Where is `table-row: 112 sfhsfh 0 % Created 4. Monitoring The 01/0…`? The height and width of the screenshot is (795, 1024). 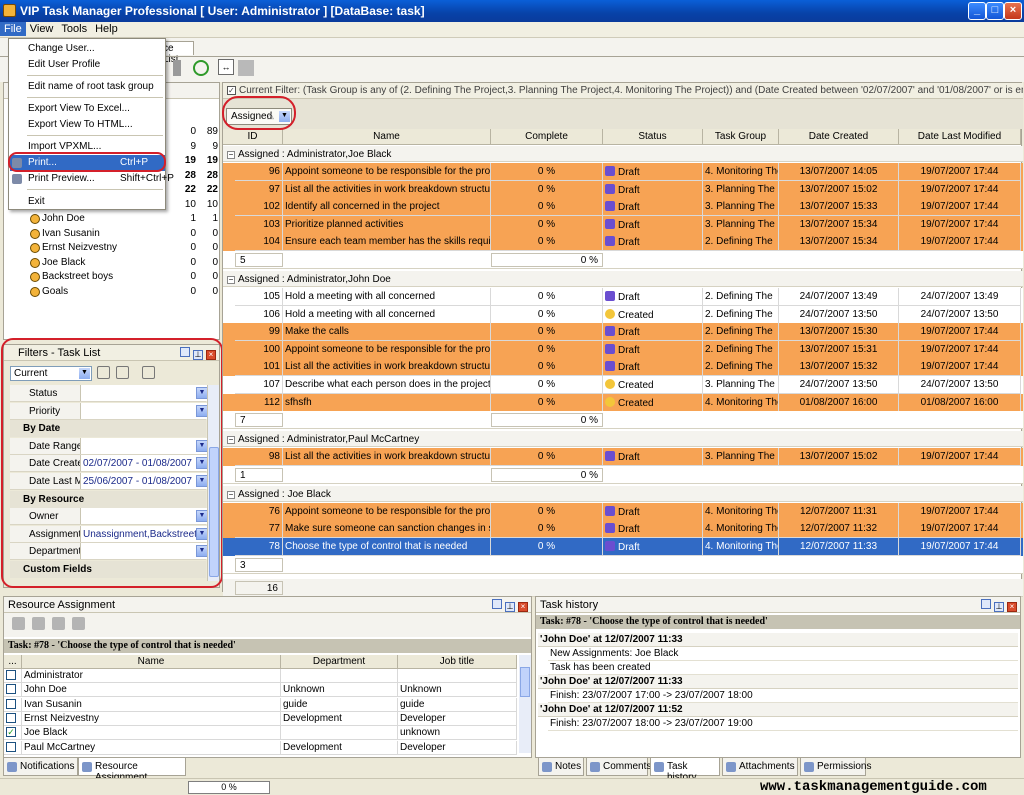 table-row: 112 sfhsfh 0 % Created 4. Monitoring The 01/0… is located at coordinates (623, 402).